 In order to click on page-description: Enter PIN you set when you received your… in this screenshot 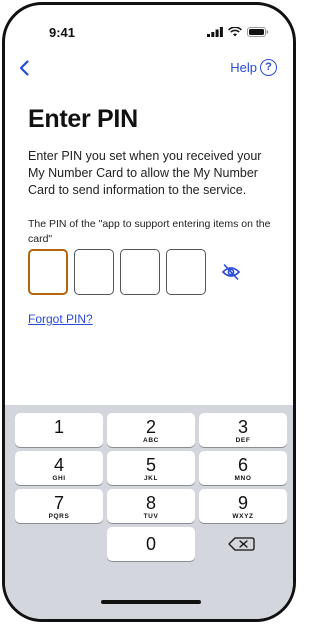, I will do `click(145, 173)`.